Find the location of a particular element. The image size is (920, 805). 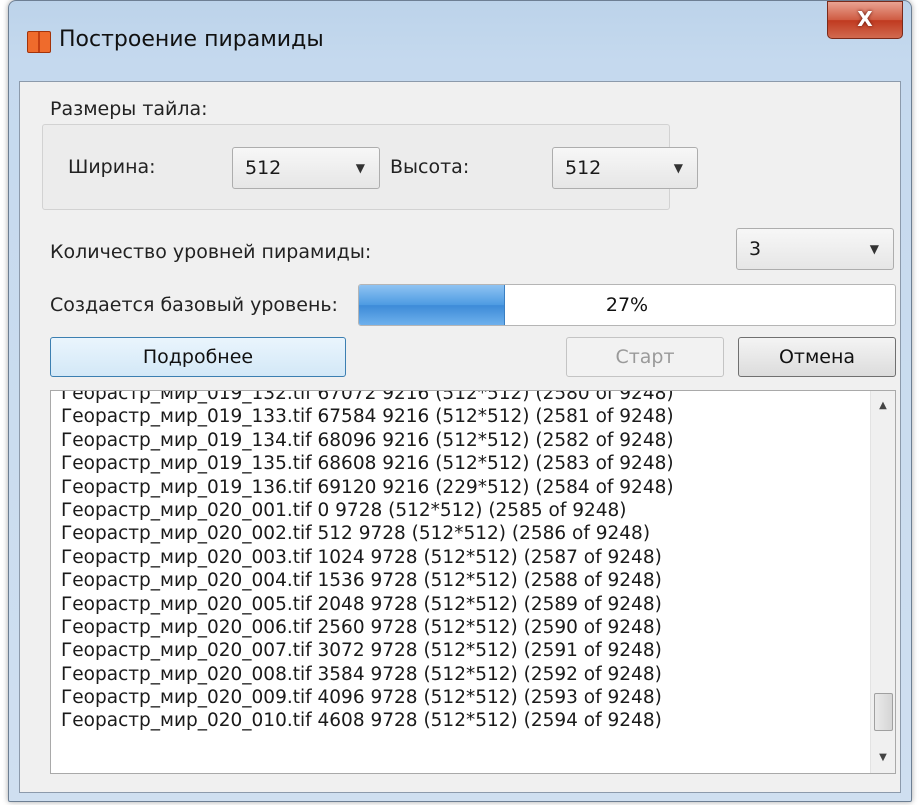

levels-label: Количество уровней пирамиды: is located at coordinates (211, 252).